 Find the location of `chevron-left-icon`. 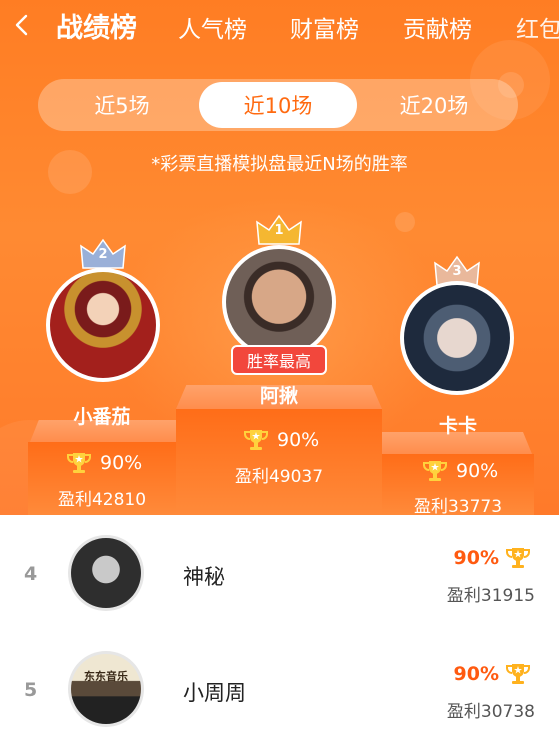

chevron-left-icon is located at coordinates (21, 25).